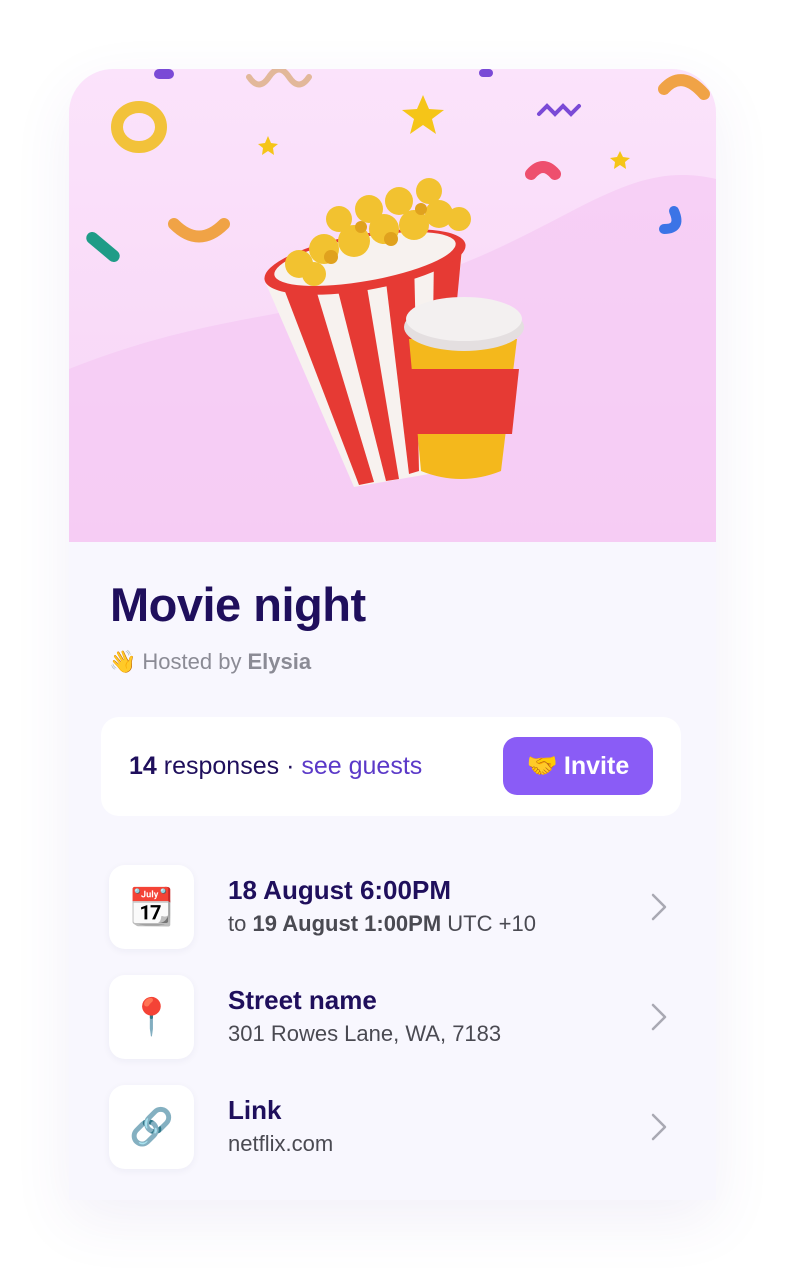 The width and height of the screenshot is (785, 1280). I want to click on date-end-prefix: to, so click(237, 923).